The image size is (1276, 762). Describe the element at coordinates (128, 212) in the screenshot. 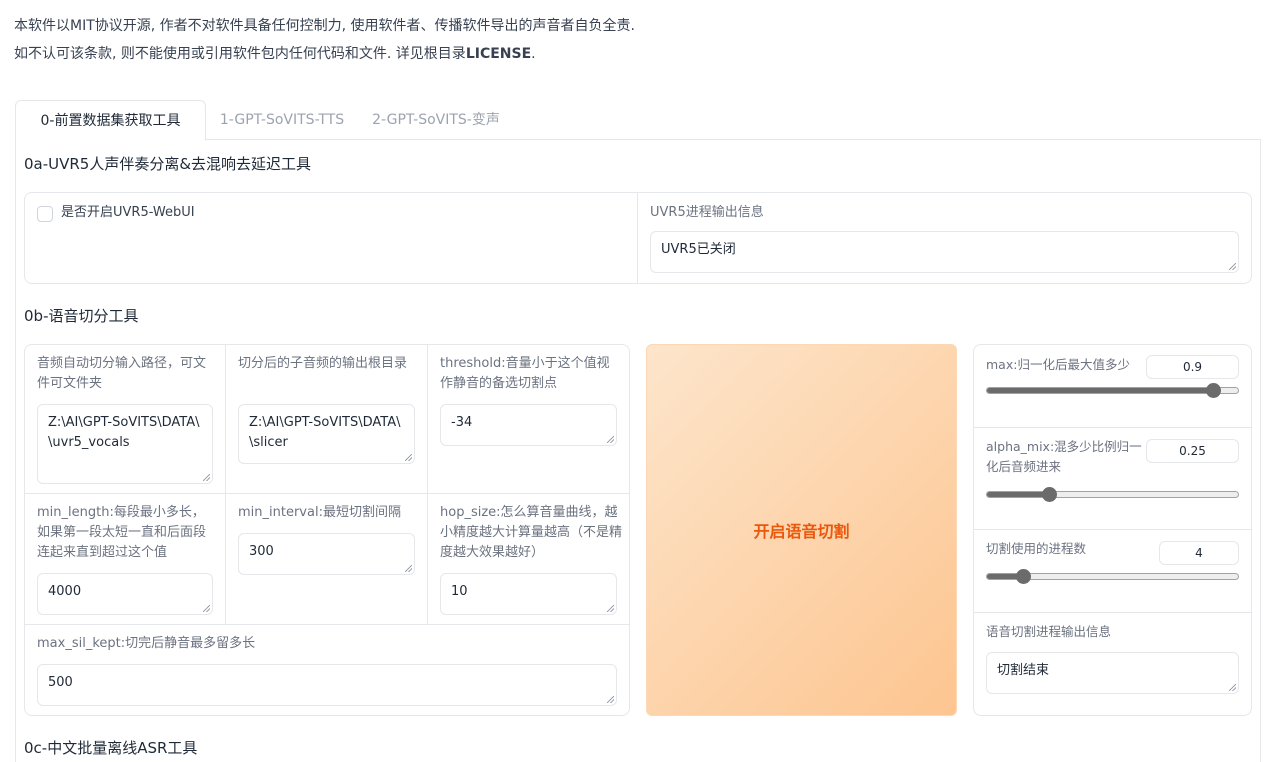

I see `uvr5-enable-label: 是否开启UVR5-WebUI` at that location.